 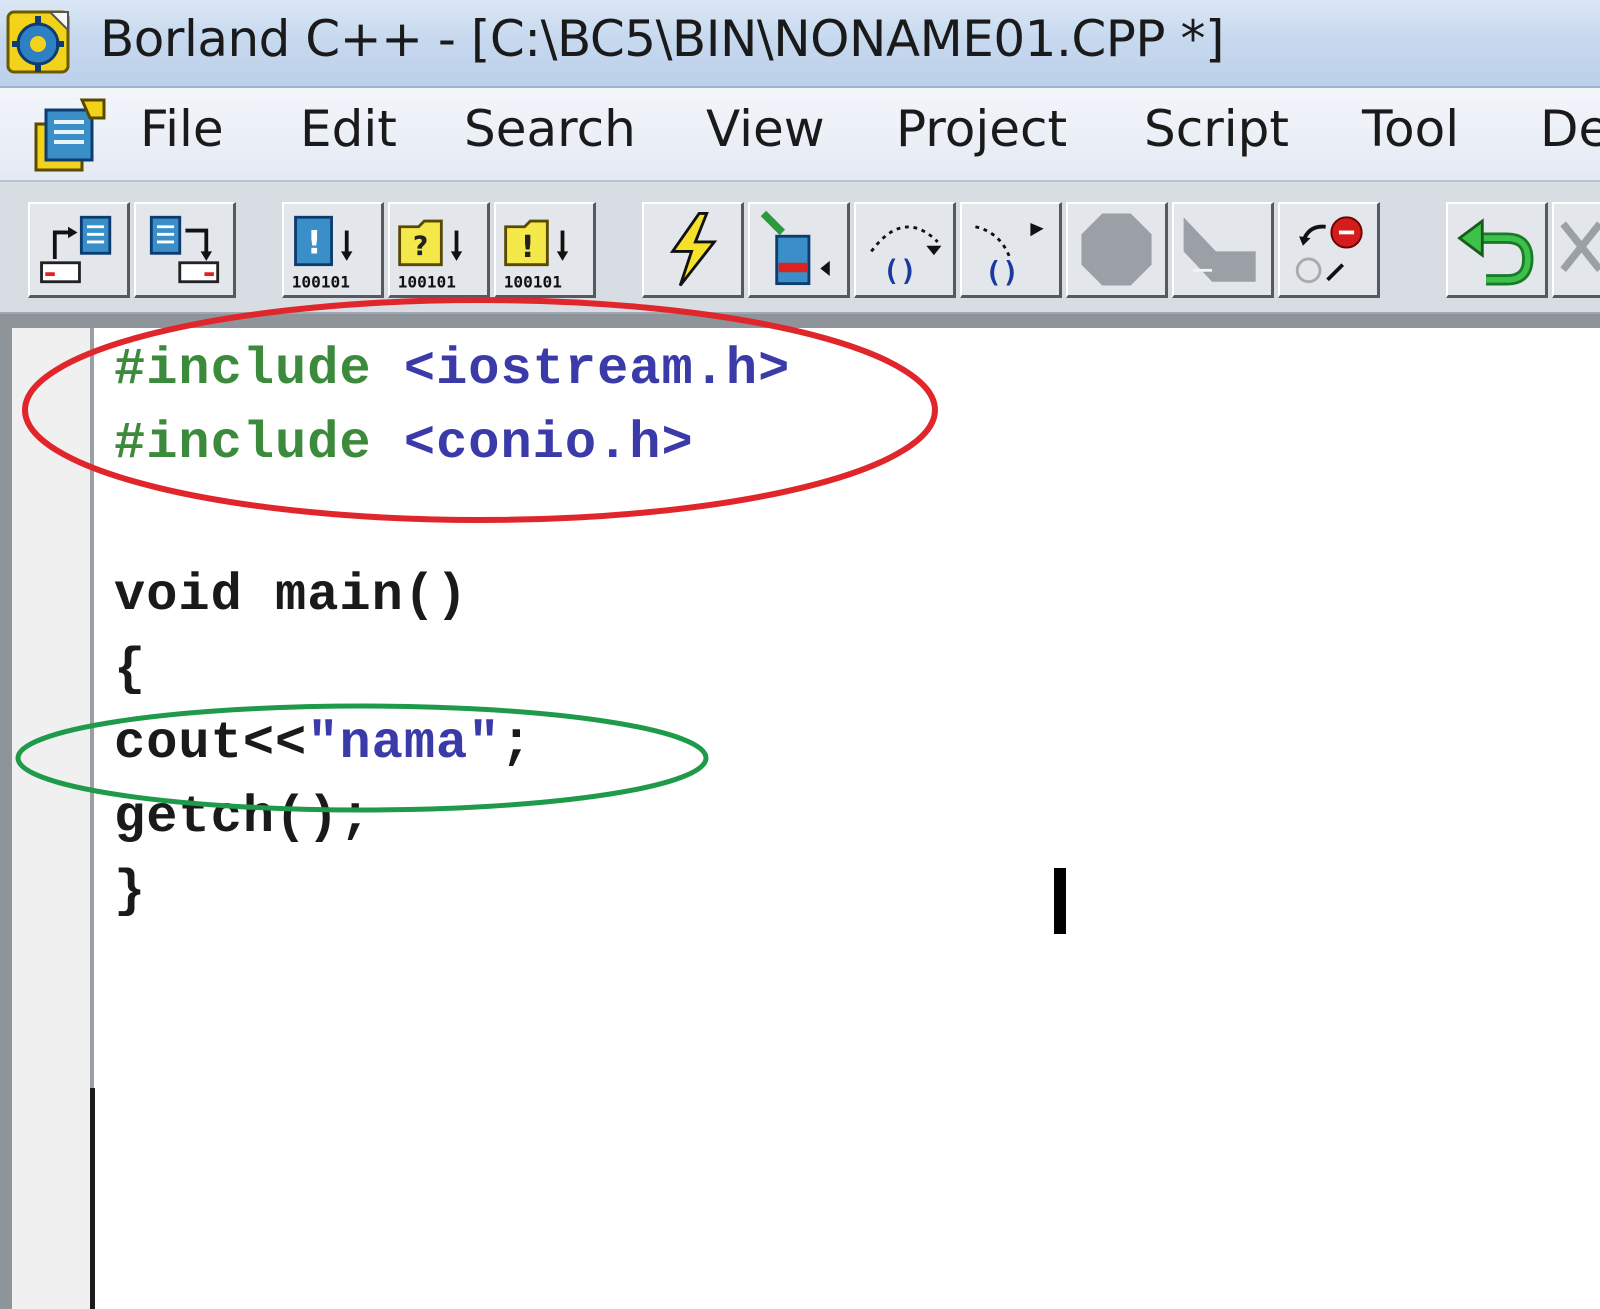 I want to click on code-line-6: getch();, so click(x=243, y=817).